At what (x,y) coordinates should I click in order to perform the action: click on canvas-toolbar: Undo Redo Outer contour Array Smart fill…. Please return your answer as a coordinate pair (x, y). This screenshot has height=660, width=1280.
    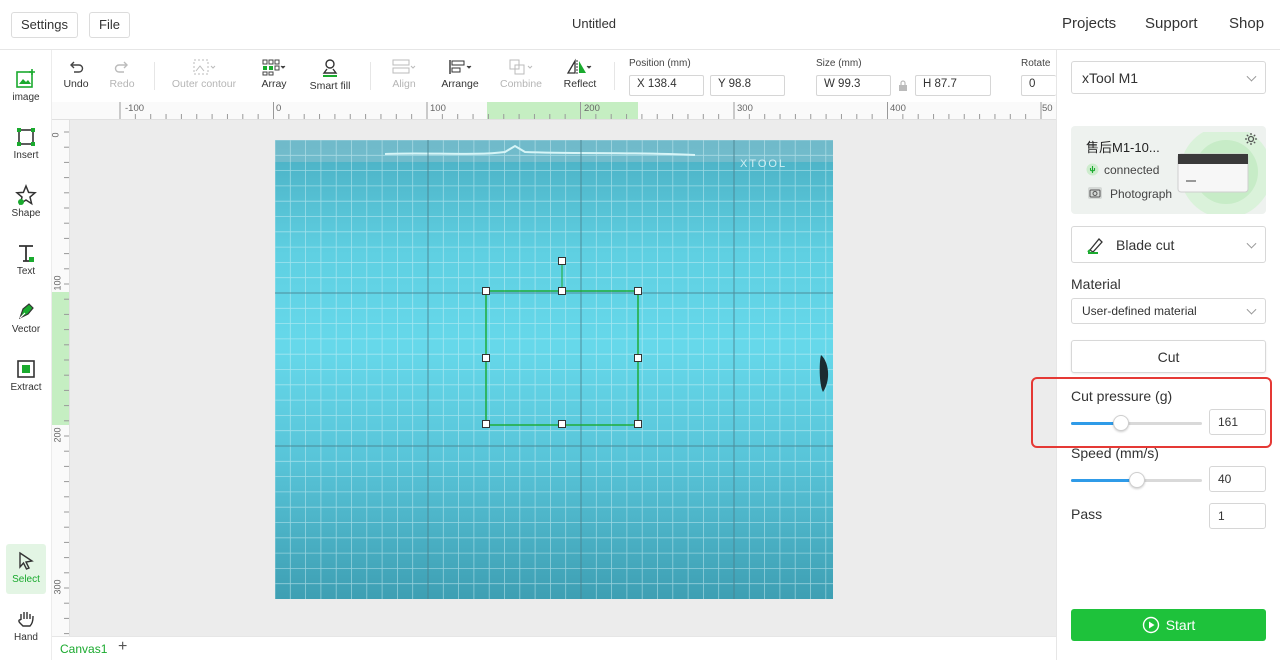
    Looking at the image, I should click on (554, 76).